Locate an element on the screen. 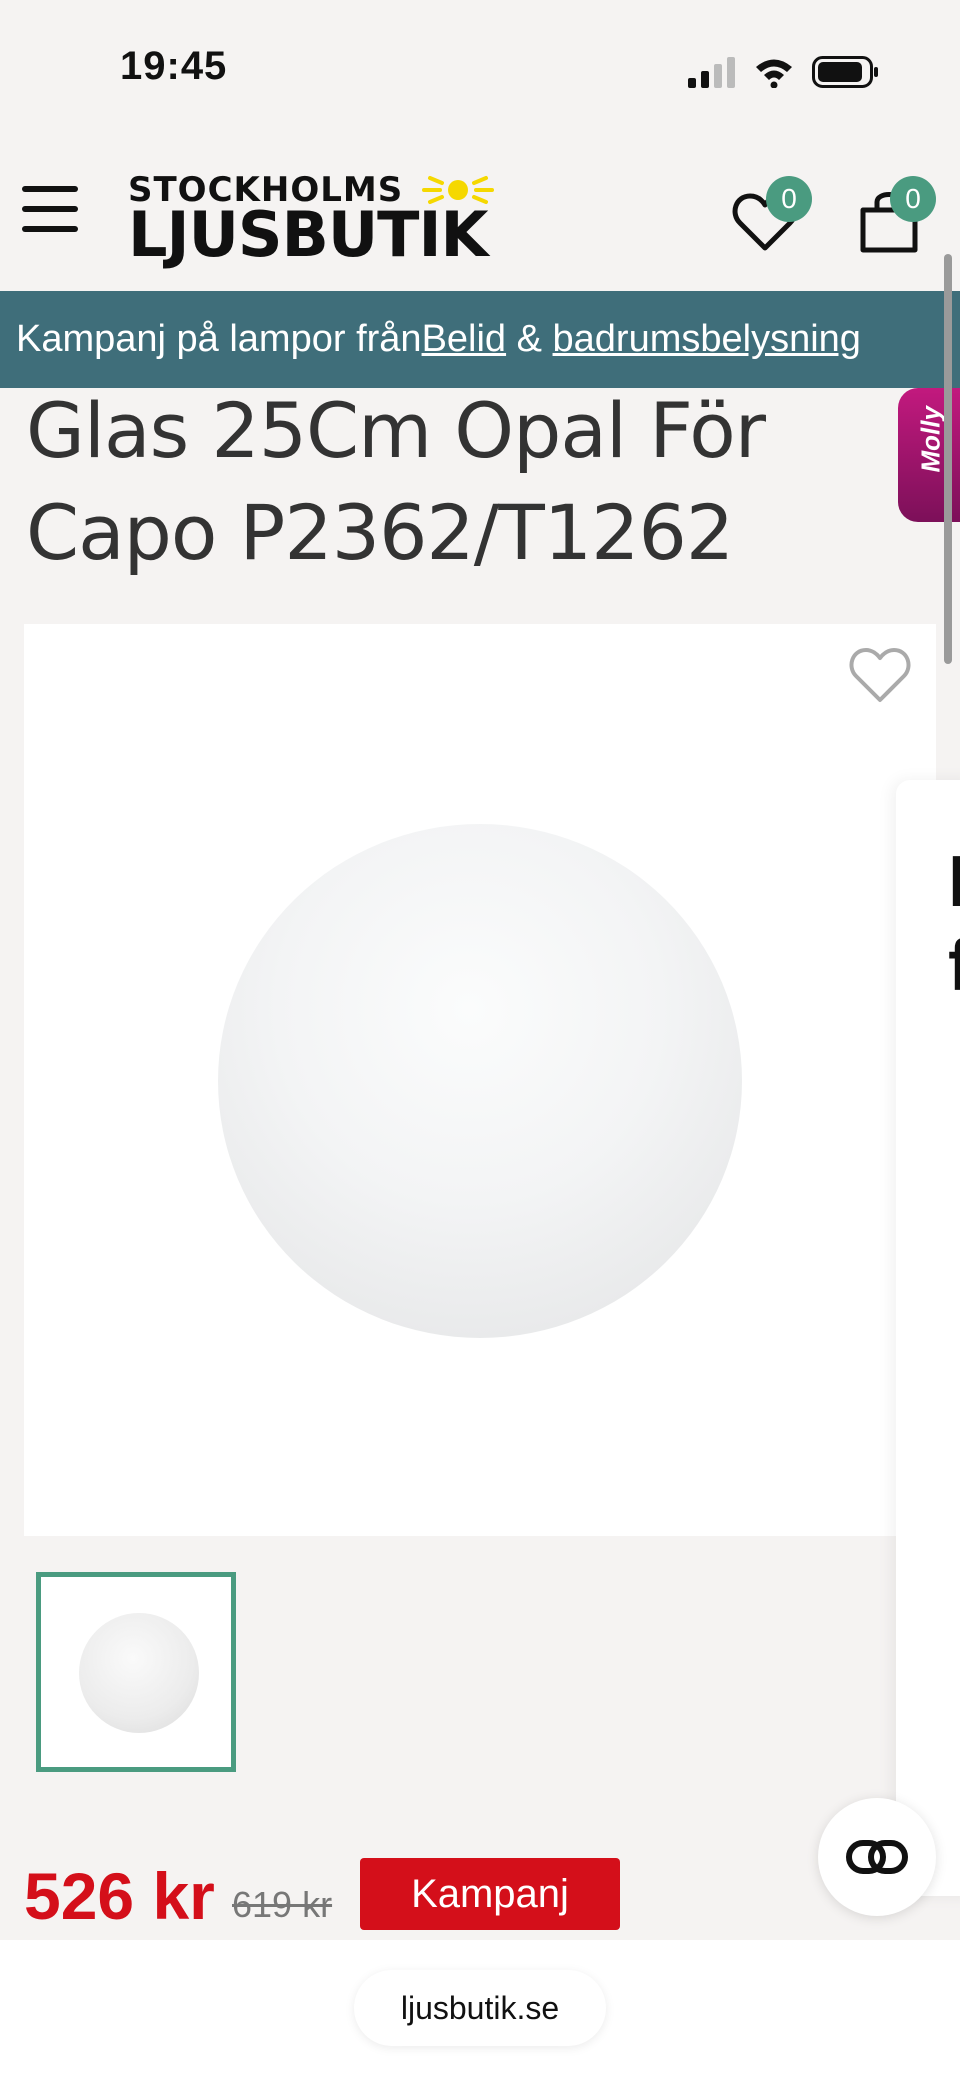 The image size is (960, 2081). glass-globe-image is located at coordinates (480, 1081).